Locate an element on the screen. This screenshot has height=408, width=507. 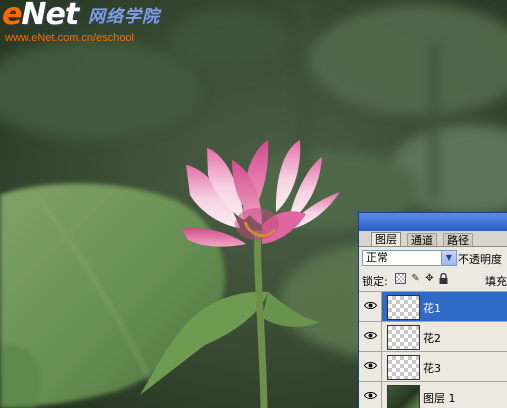
layer-name: 图层 1 is located at coordinates (439, 398).